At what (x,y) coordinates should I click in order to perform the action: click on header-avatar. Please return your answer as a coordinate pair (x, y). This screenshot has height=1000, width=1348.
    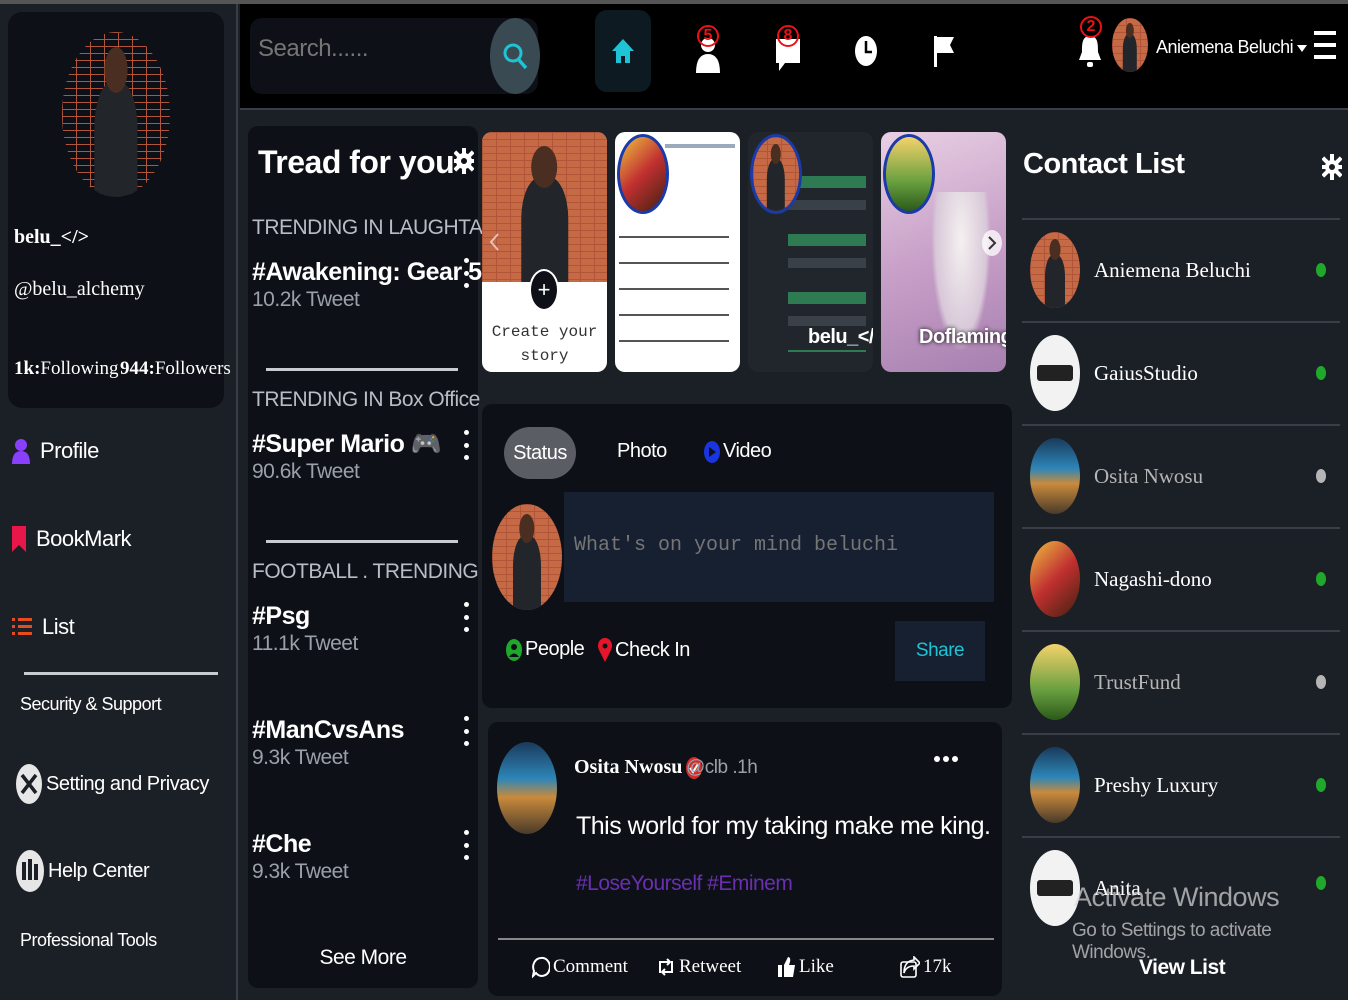
    Looking at the image, I should click on (1130, 45).